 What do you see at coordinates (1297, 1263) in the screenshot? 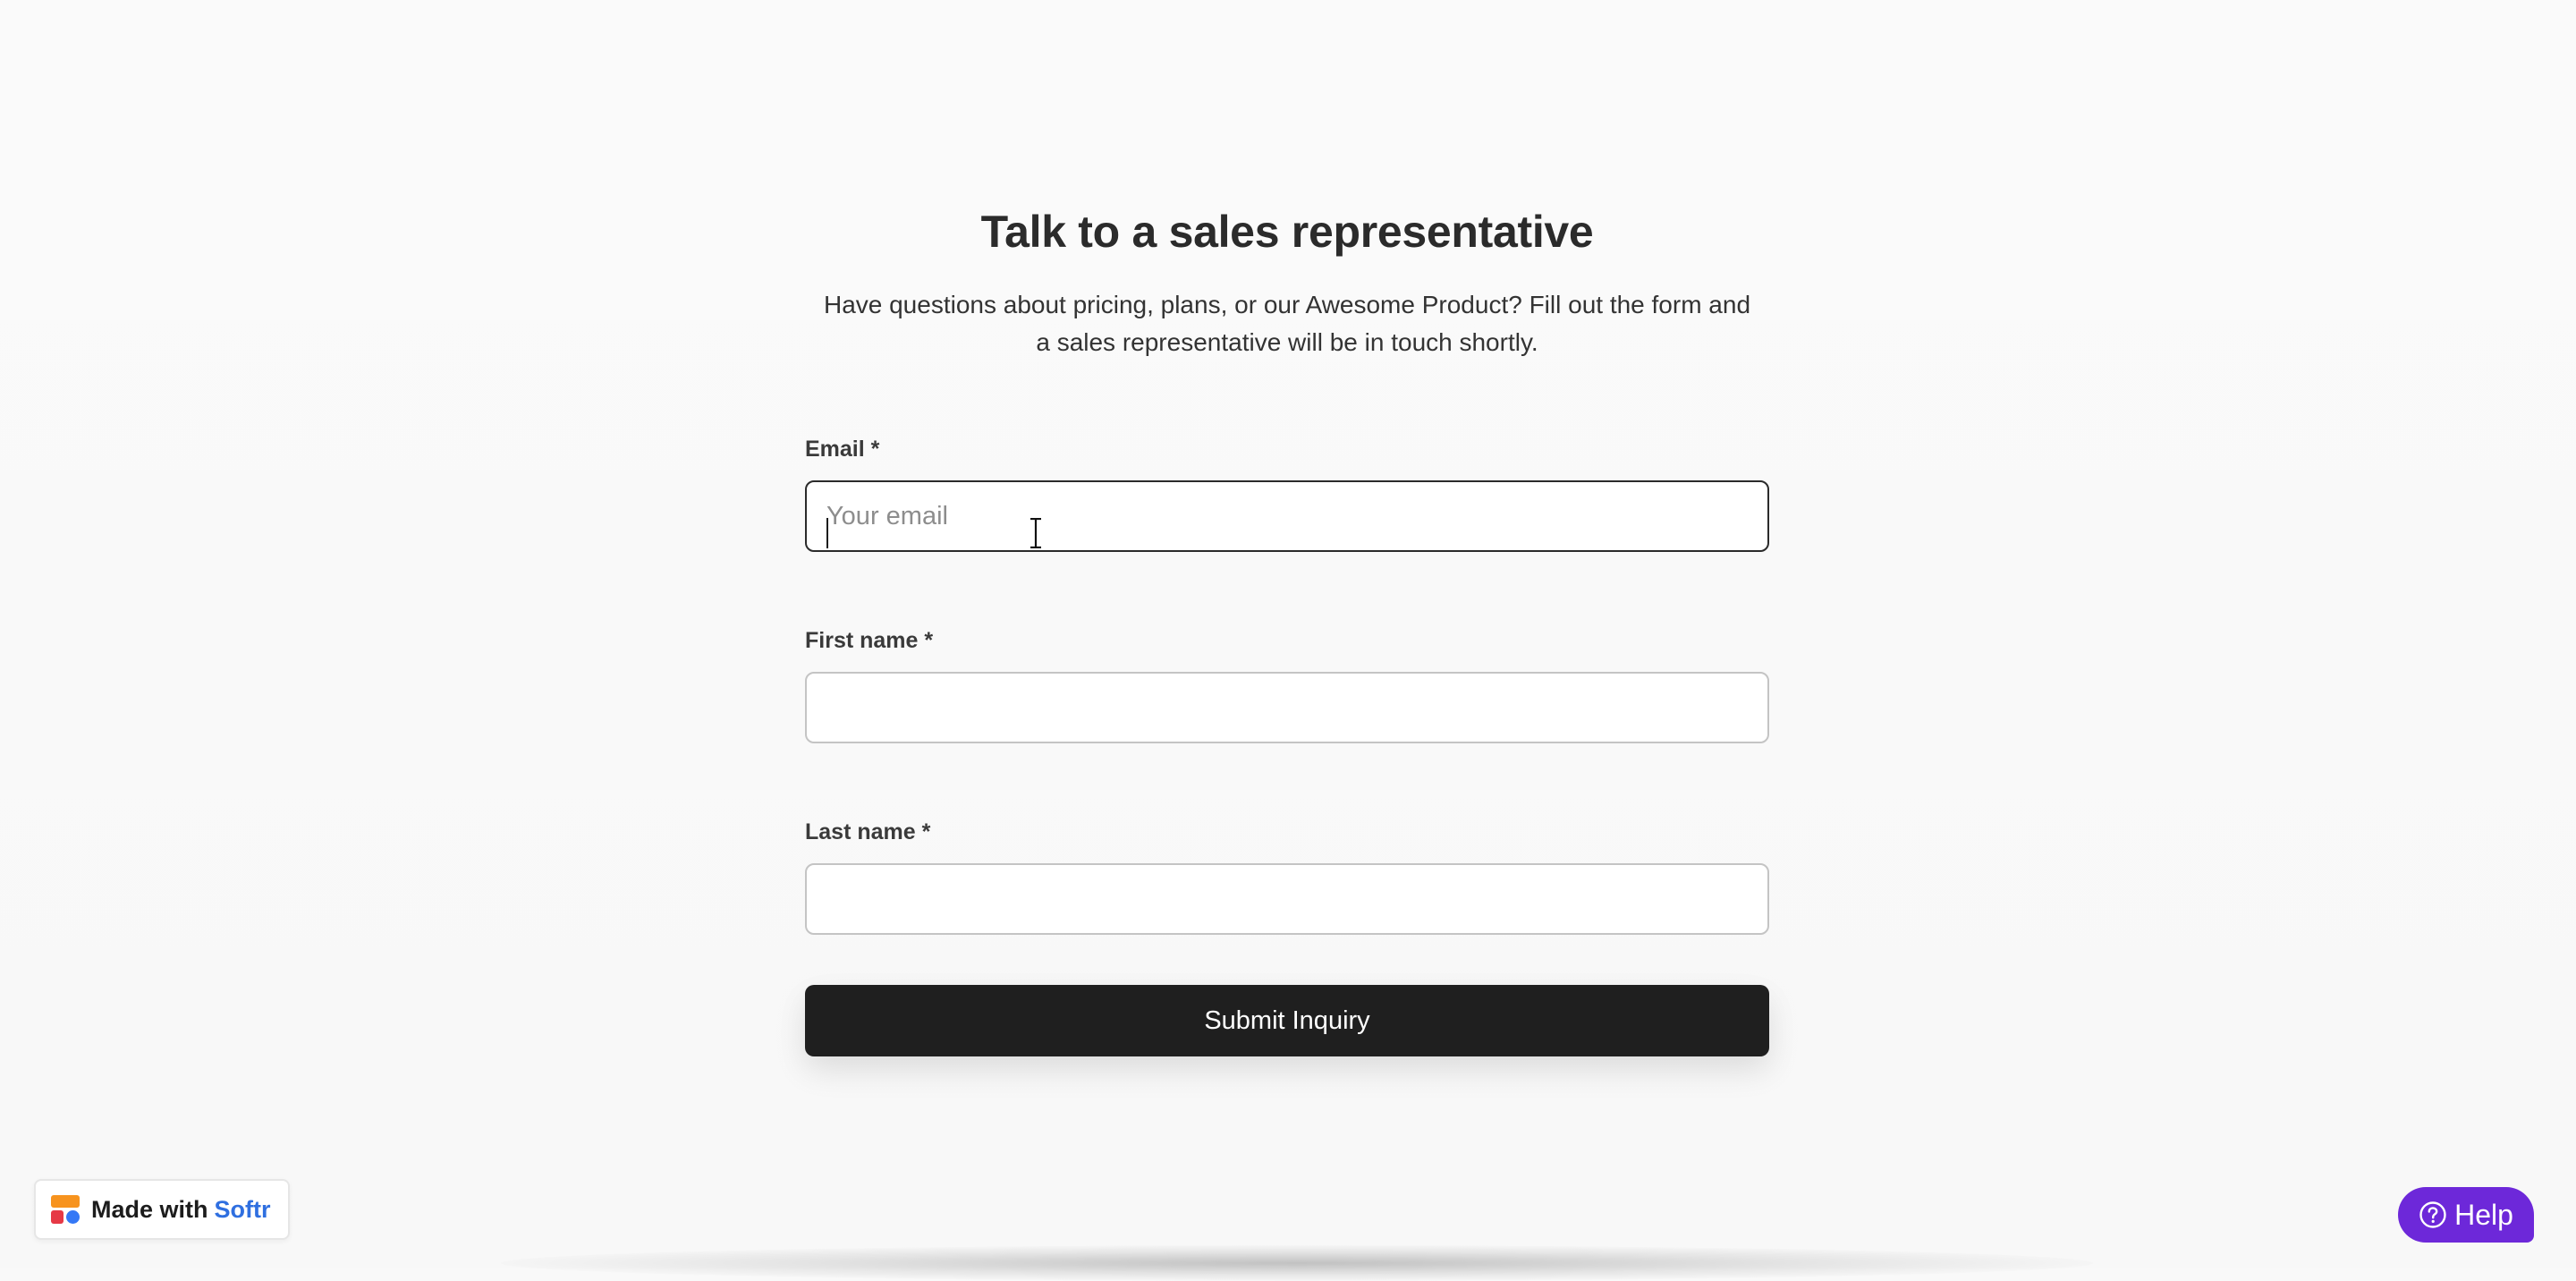
I see `bottom-shadow-decoration` at bounding box center [1297, 1263].